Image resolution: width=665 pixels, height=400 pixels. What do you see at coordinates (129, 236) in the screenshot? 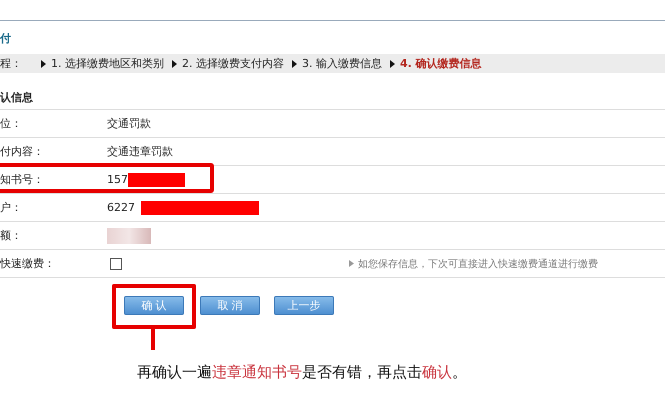
I see `blurred-value` at bounding box center [129, 236].